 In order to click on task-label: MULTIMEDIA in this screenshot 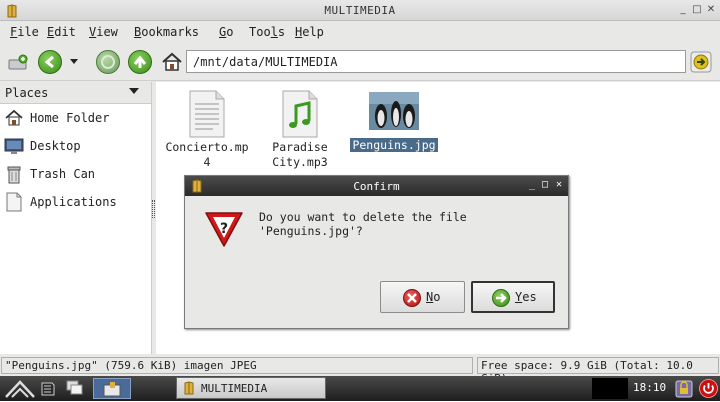, I will do `click(234, 388)`.